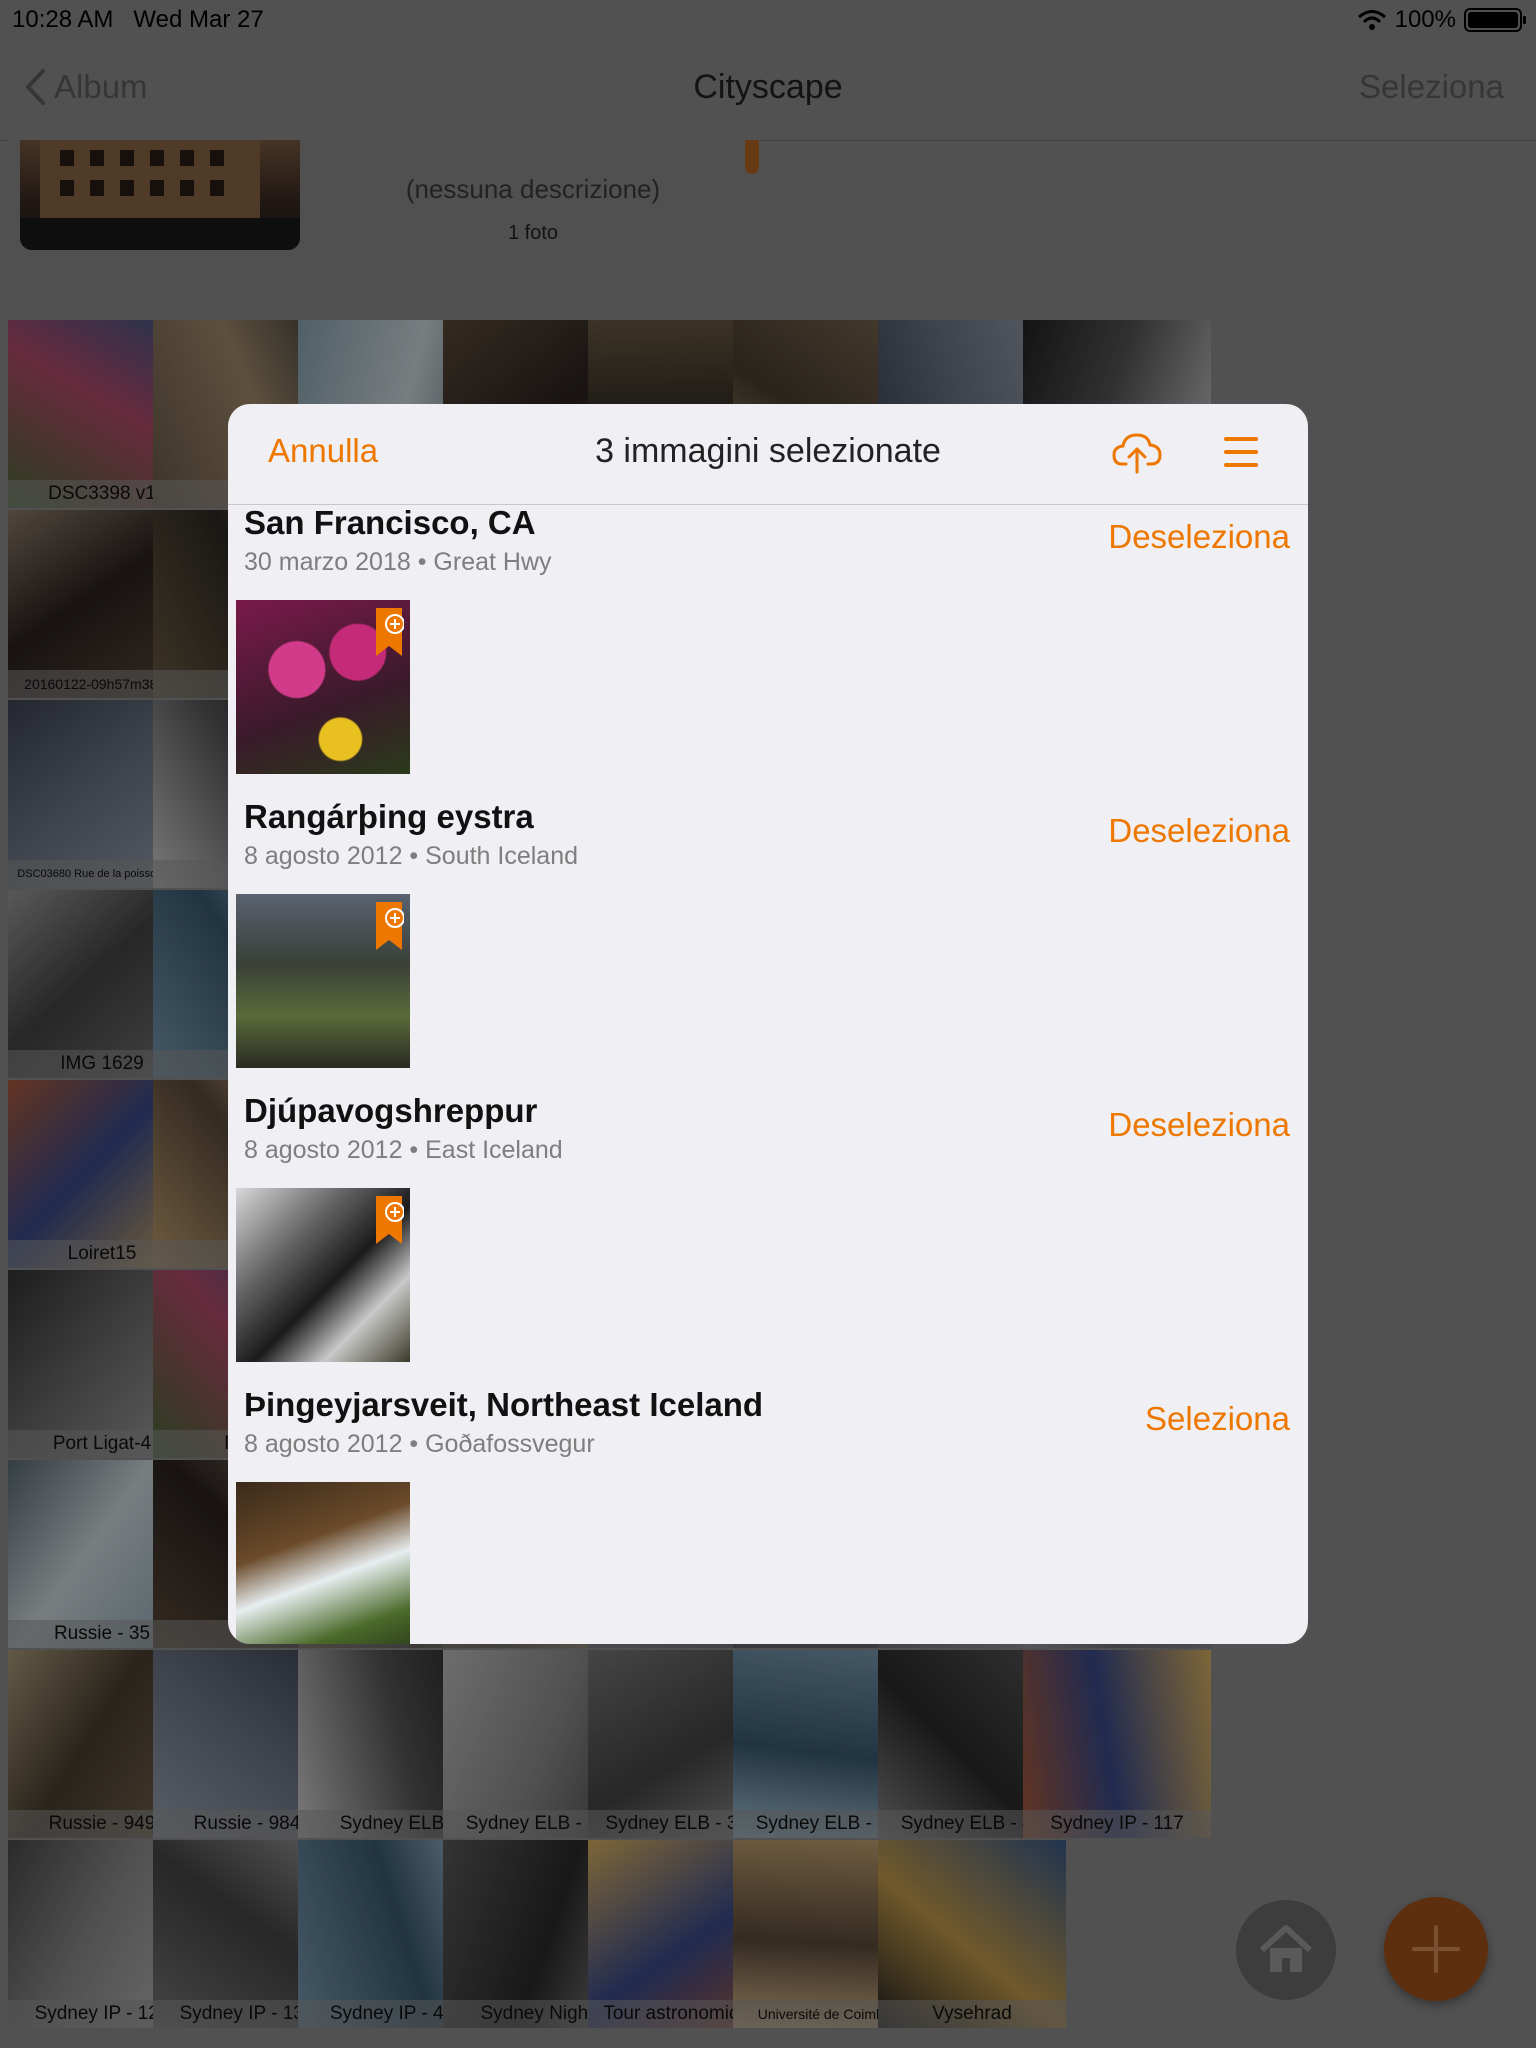 The height and width of the screenshot is (2048, 1536). I want to click on group-place: Djúpavogshreppur, so click(391, 1110).